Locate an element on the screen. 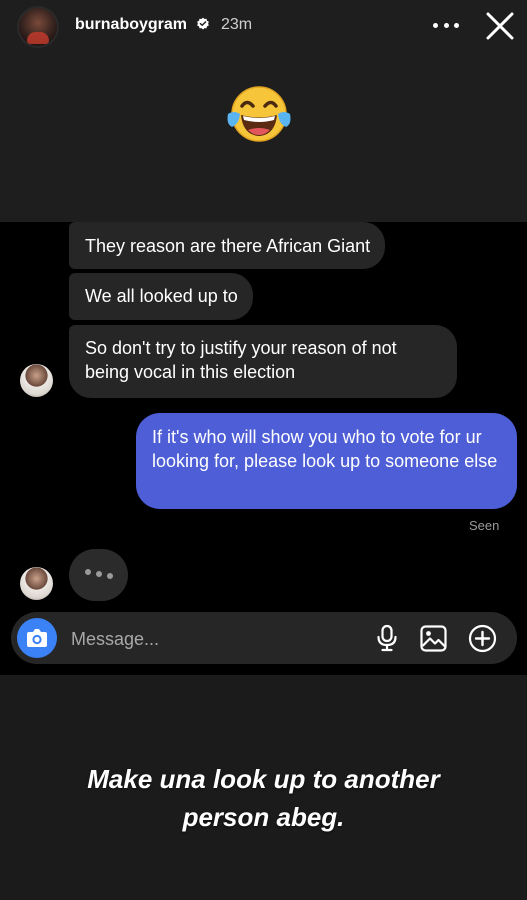 The width and height of the screenshot is (527, 900). avatar is located at coordinates (38, 27).